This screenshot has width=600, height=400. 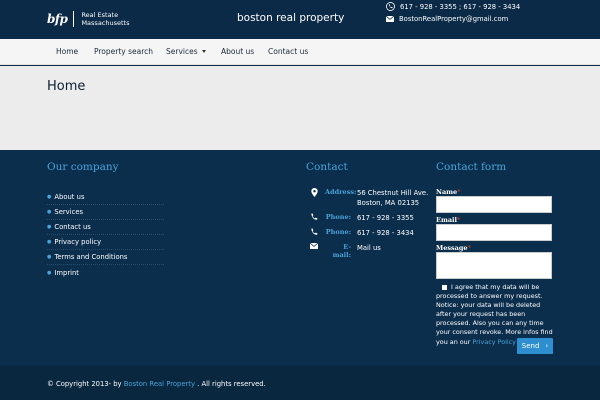 I want to click on logo: bfp Real Estate Massachusetts, so click(x=88, y=19).